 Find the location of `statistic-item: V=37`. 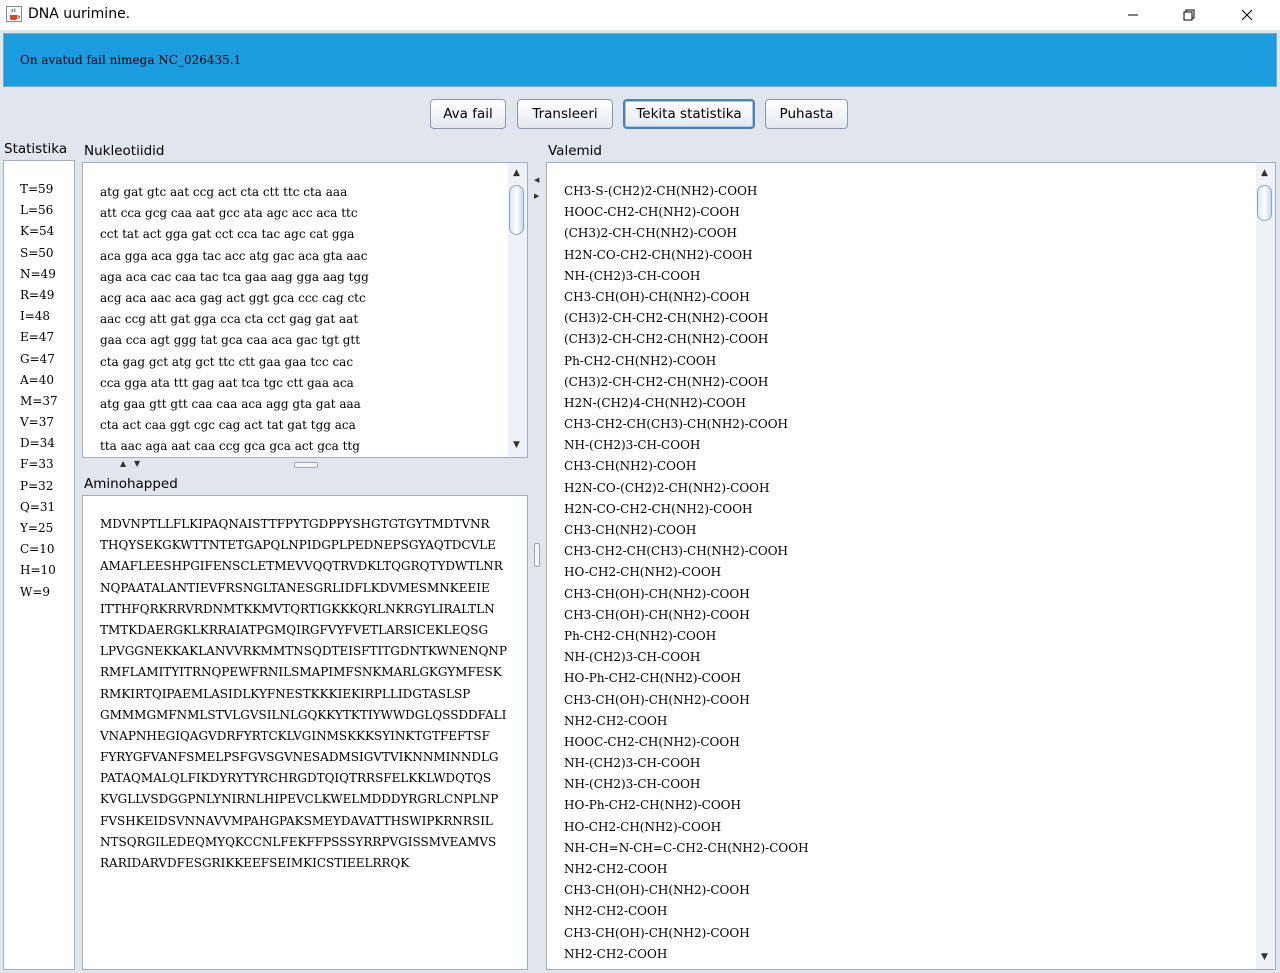

statistic-item: V=37 is located at coordinates (37, 422).